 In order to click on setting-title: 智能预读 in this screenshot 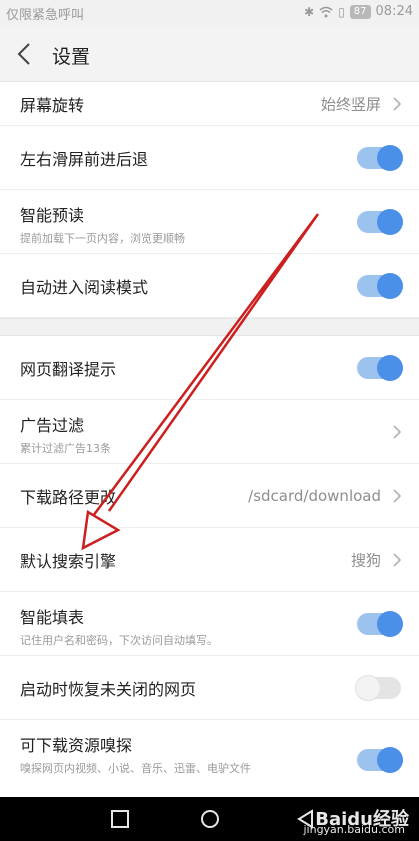, I will do `click(52, 215)`.